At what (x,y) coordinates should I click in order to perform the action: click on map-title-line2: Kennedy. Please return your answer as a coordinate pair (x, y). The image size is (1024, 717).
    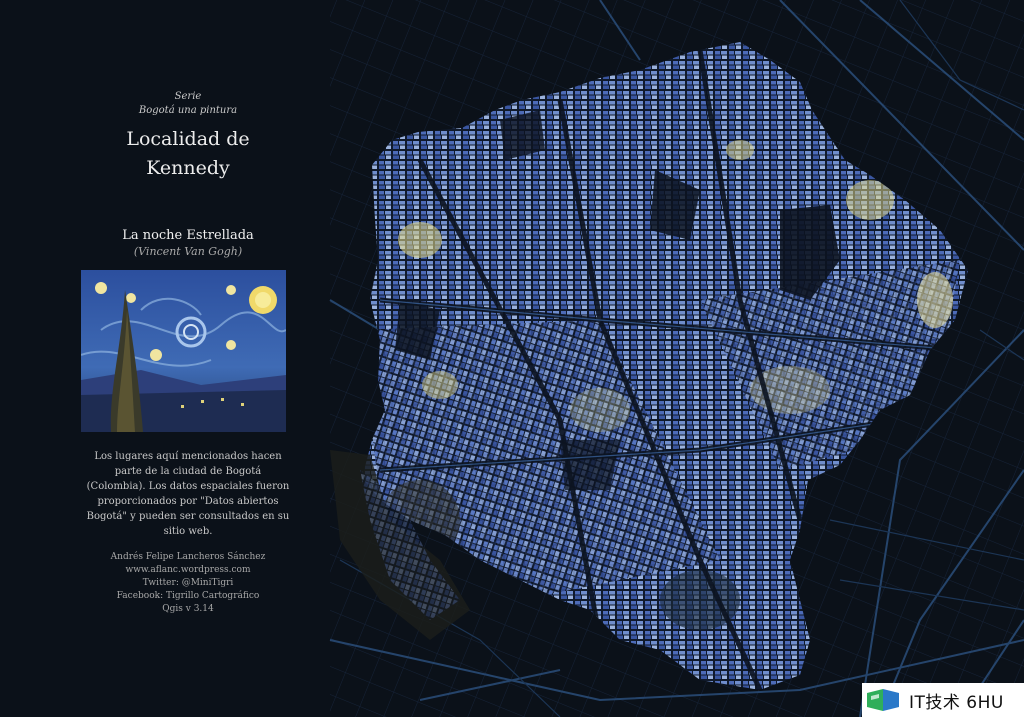
    Looking at the image, I should click on (188, 168).